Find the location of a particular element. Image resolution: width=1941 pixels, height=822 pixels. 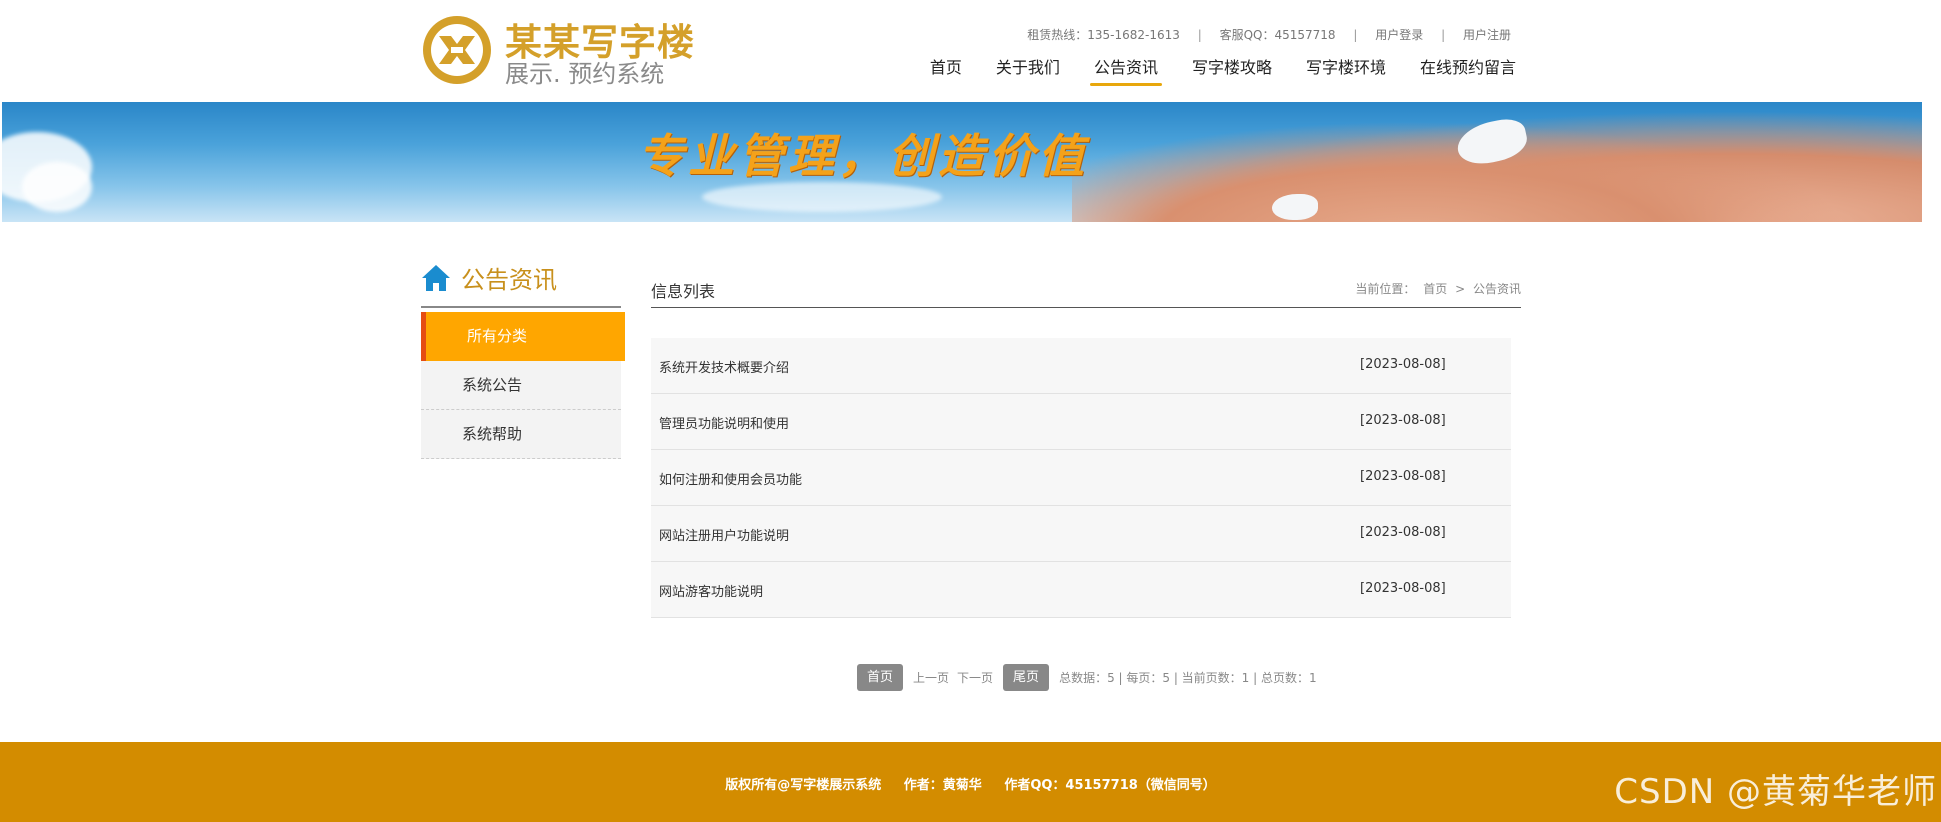

watermark-text: CSDN @黄菊华老师 is located at coordinates (1775, 792).